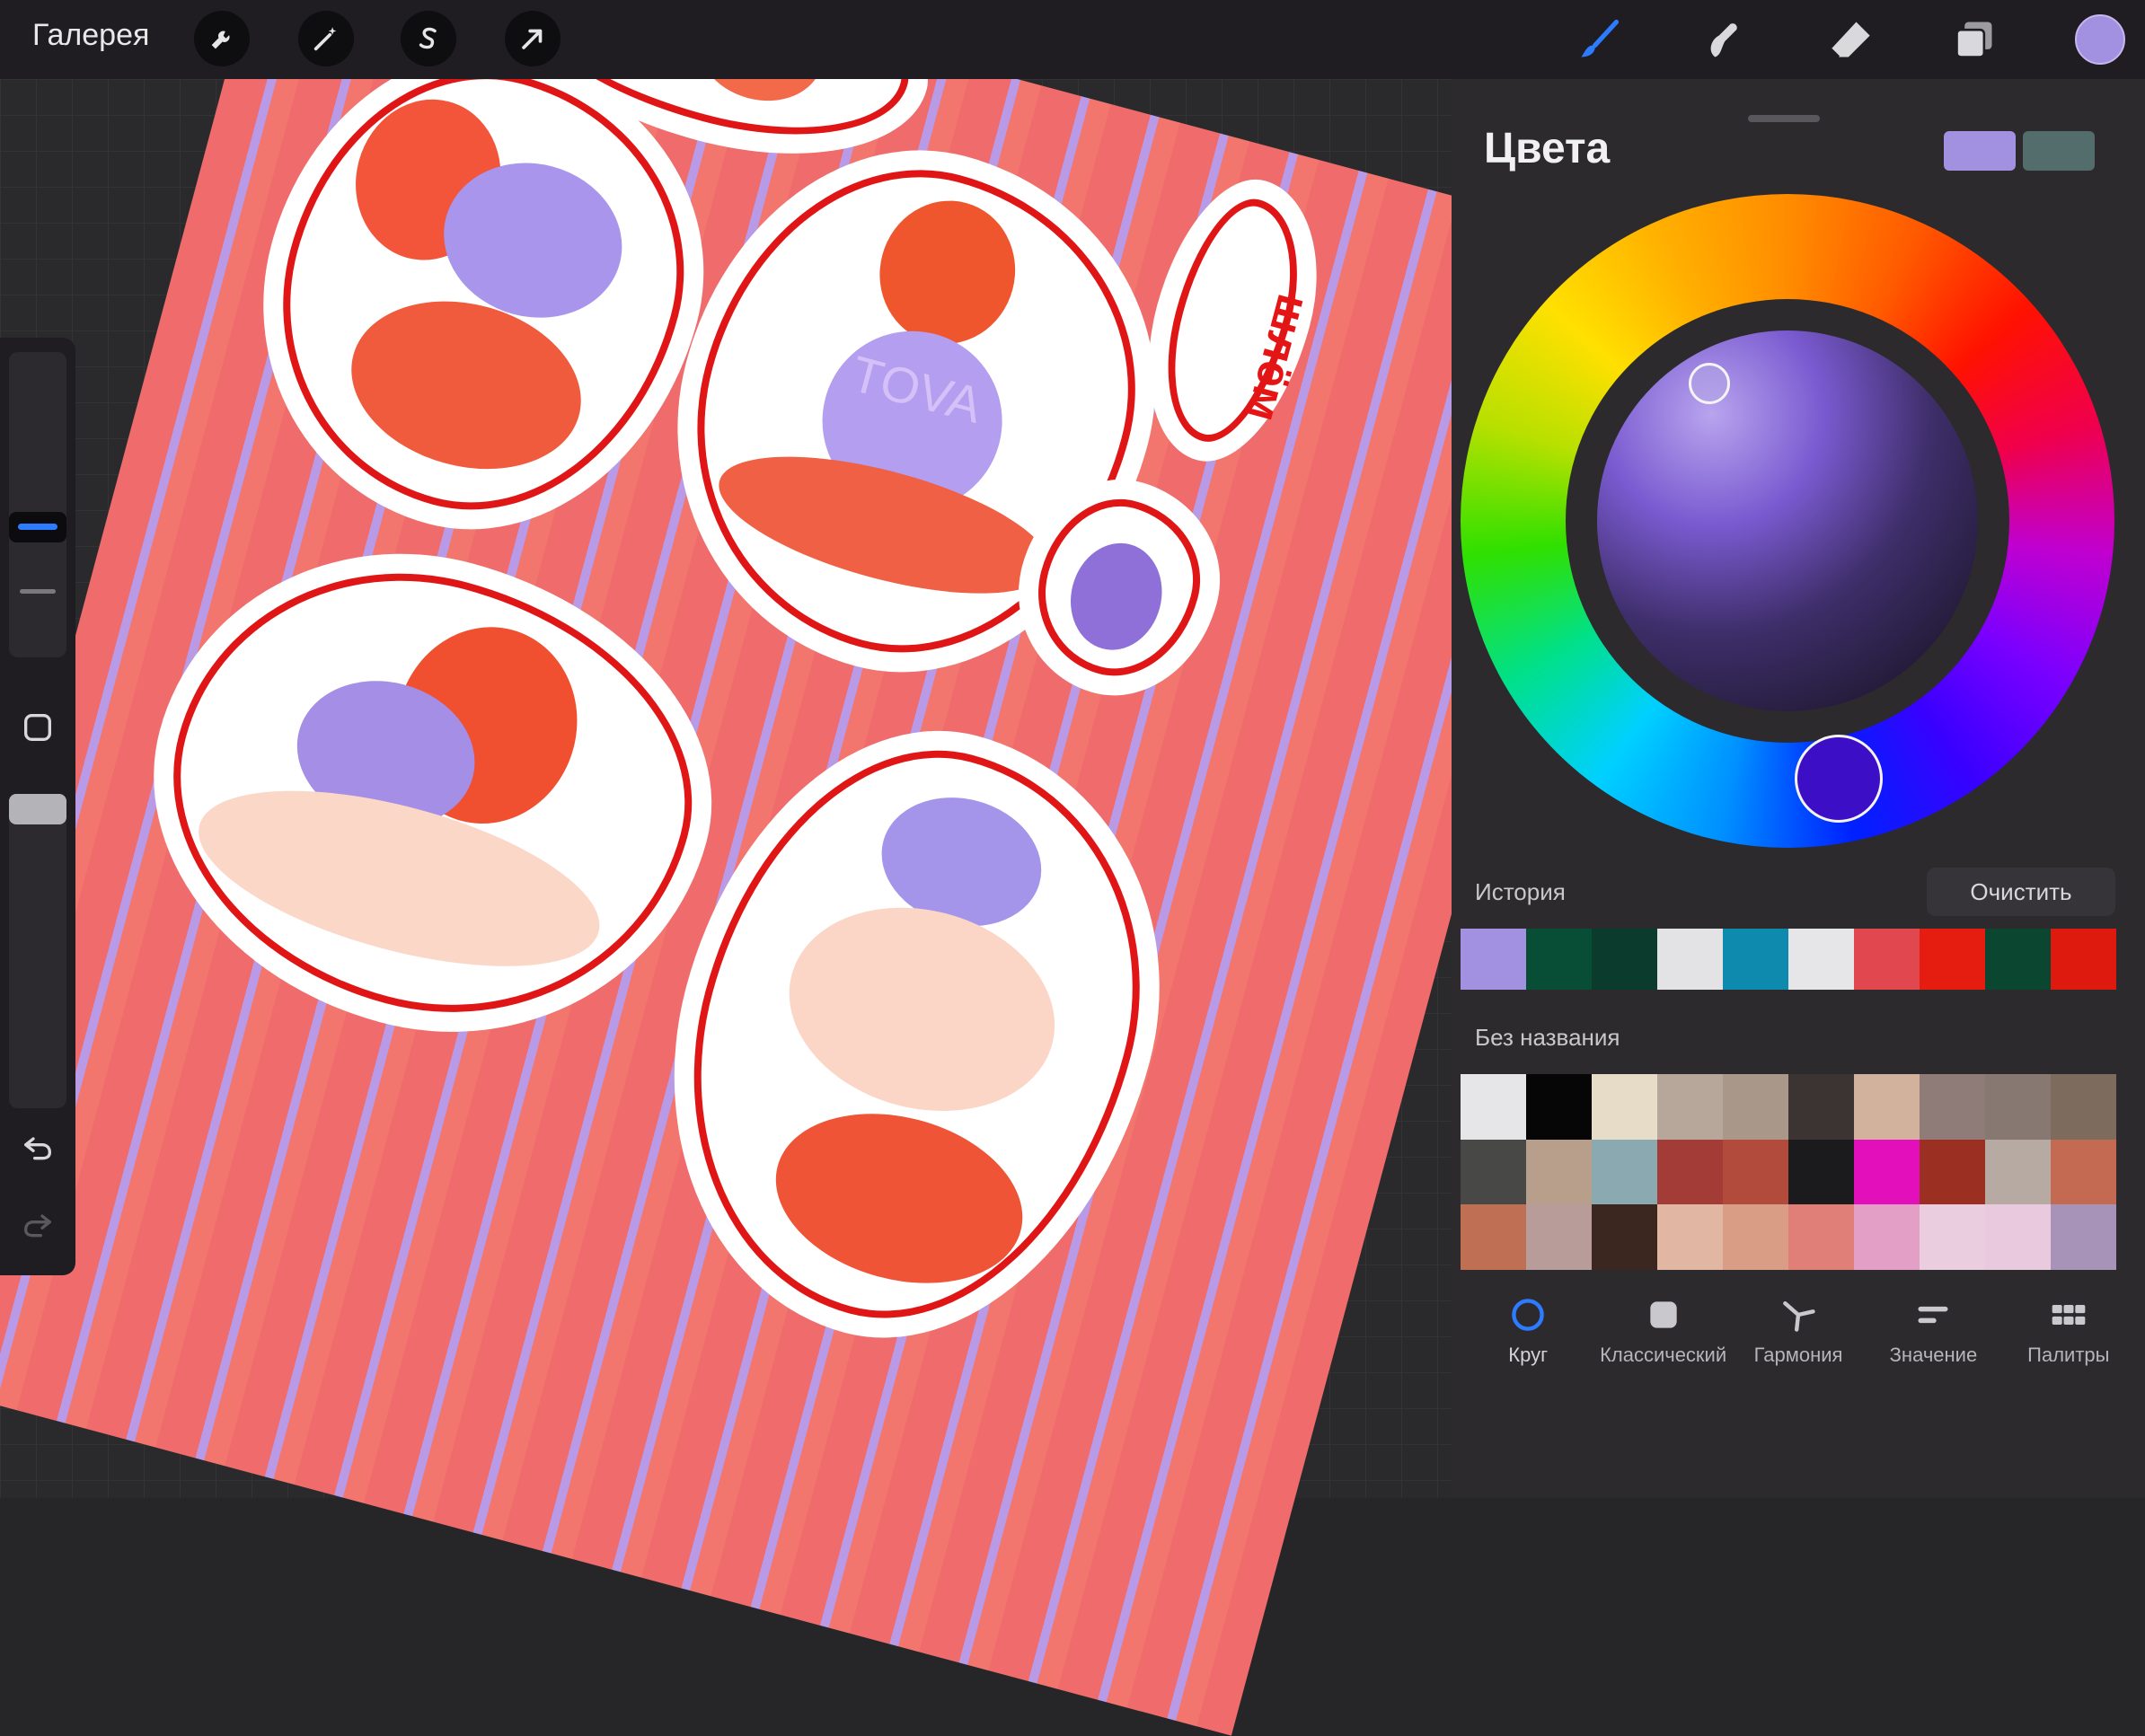 The width and height of the screenshot is (2145, 1736). I want to click on palette-swatches, so click(1788, 1172).